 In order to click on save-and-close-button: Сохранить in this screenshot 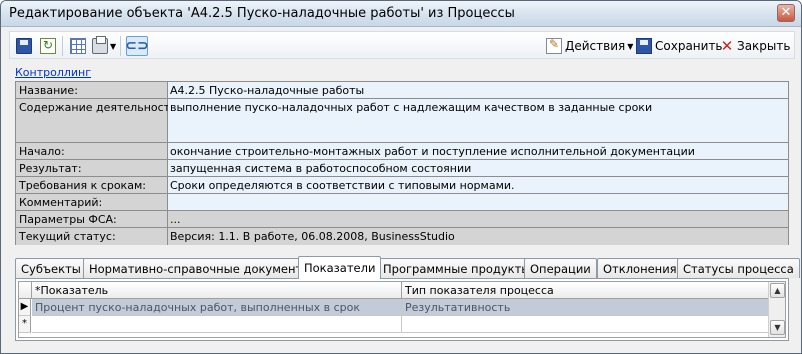, I will do `click(679, 46)`.